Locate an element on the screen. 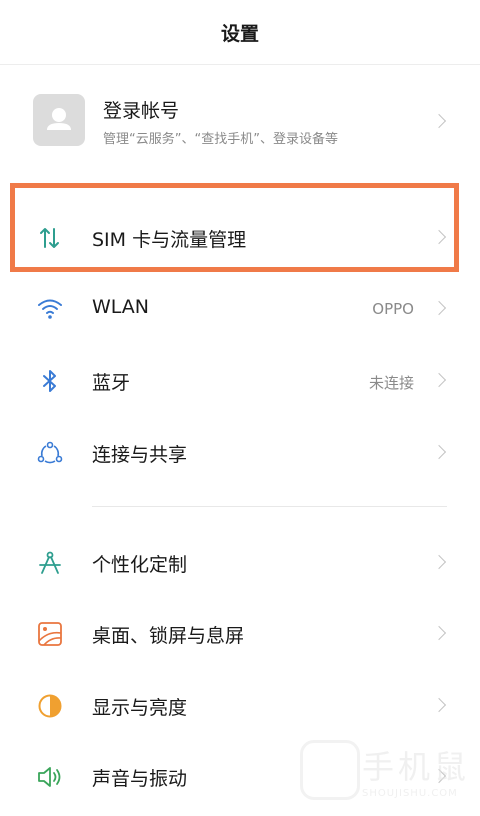 This screenshot has width=480, height=816. account-row: 登录帐号 管理“云服务”、“查找手机”、登录设备等 is located at coordinates (240, 121).